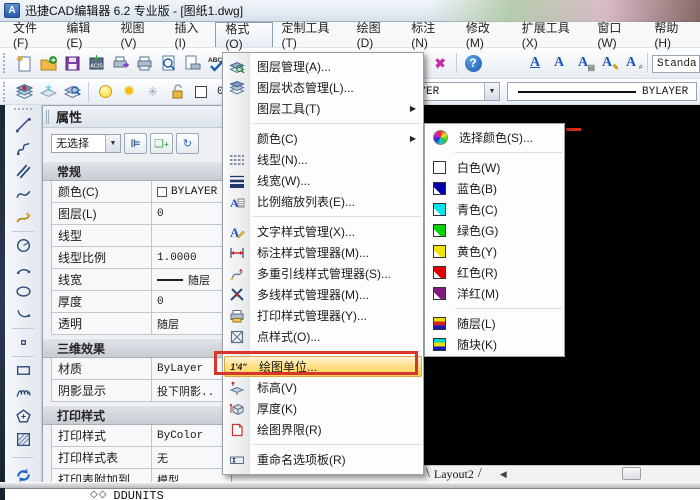 Image resolution: width=700 pixels, height=500 pixels. What do you see at coordinates (141, 324) in the screenshot?
I see `prop-row-transparency: 透明 随层` at bounding box center [141, 324].